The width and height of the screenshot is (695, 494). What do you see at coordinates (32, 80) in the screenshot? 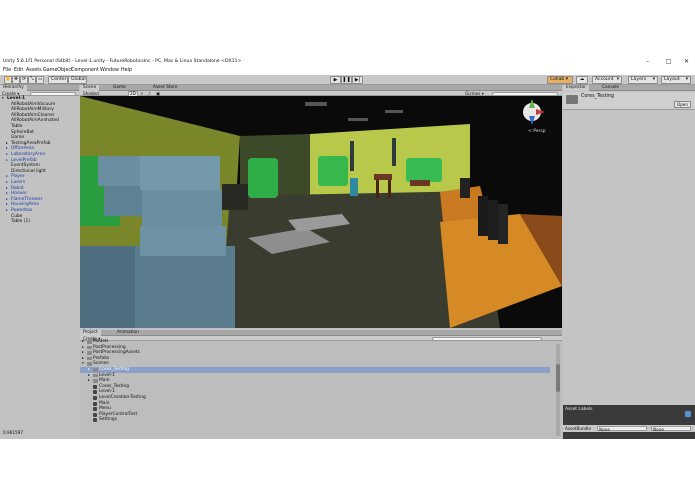
I see `scale-tool-icon: ⤡` at bounding box center [32, 80].